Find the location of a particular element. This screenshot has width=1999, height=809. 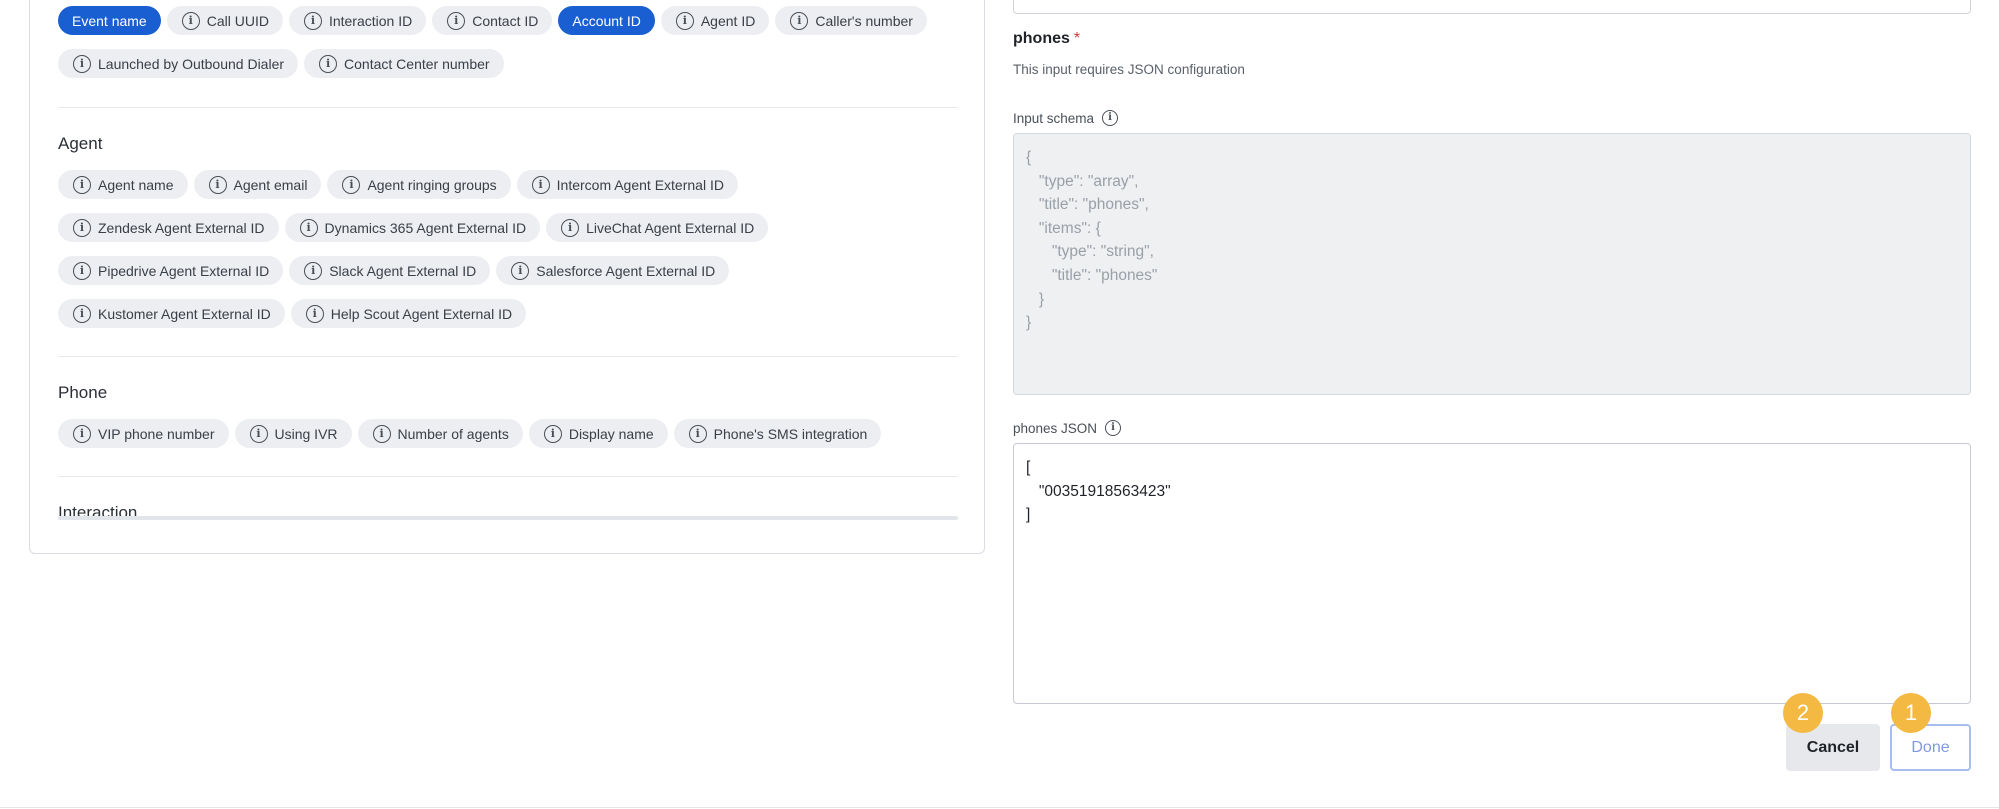

field-hint: This input requires JSON configuration is located at coordinates (1129, 69).